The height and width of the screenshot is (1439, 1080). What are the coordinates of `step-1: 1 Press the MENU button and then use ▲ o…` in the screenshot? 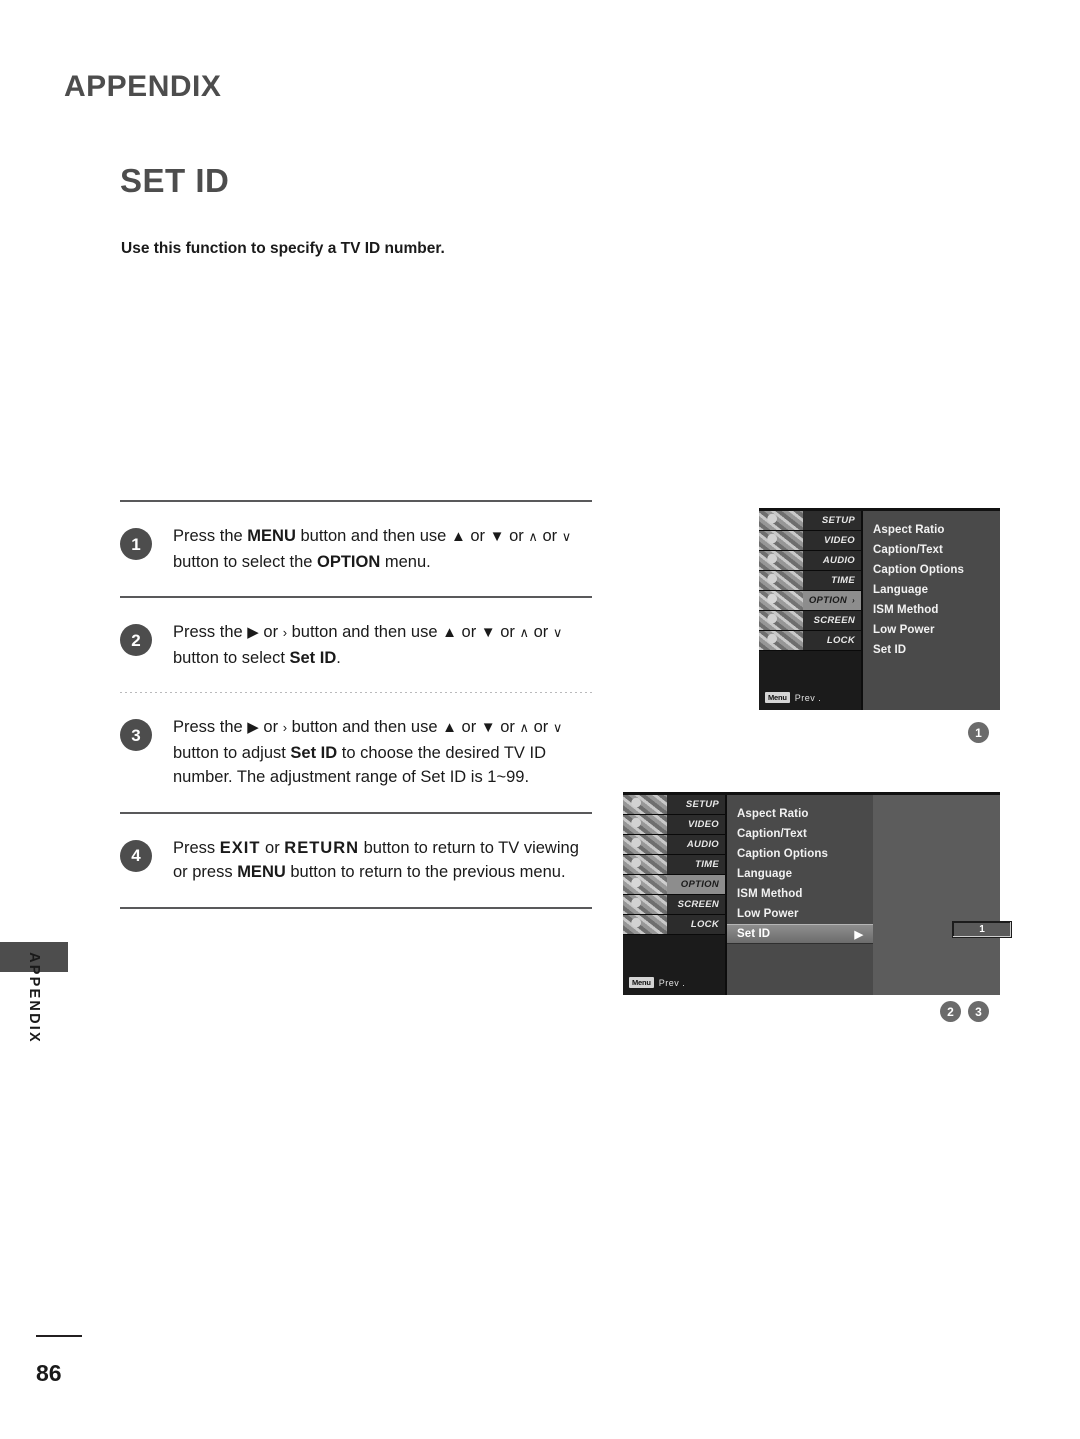 It's located at (356, 549).